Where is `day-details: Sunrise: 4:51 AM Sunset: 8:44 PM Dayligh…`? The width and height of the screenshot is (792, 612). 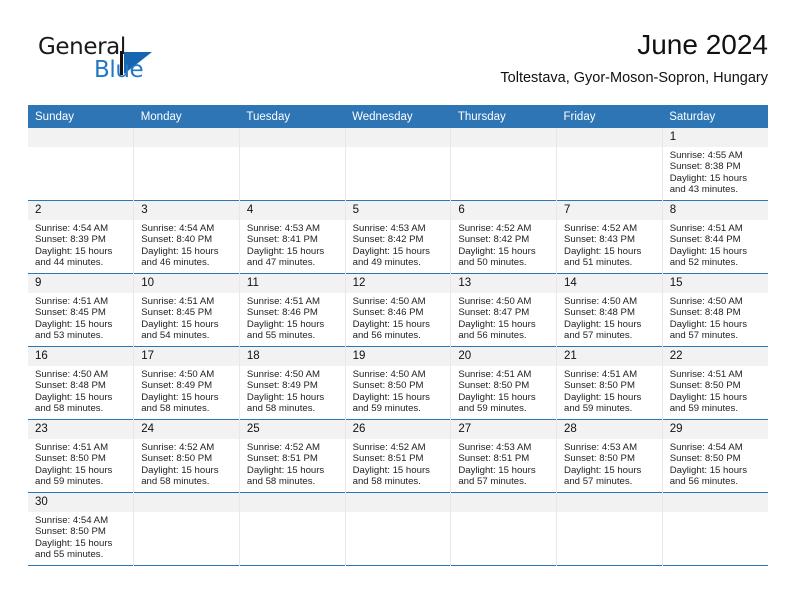
day-details: Sunrise: 4:51 AM Sunset: 8:44 PM Dayligh… is located at coordinates (715, 244).